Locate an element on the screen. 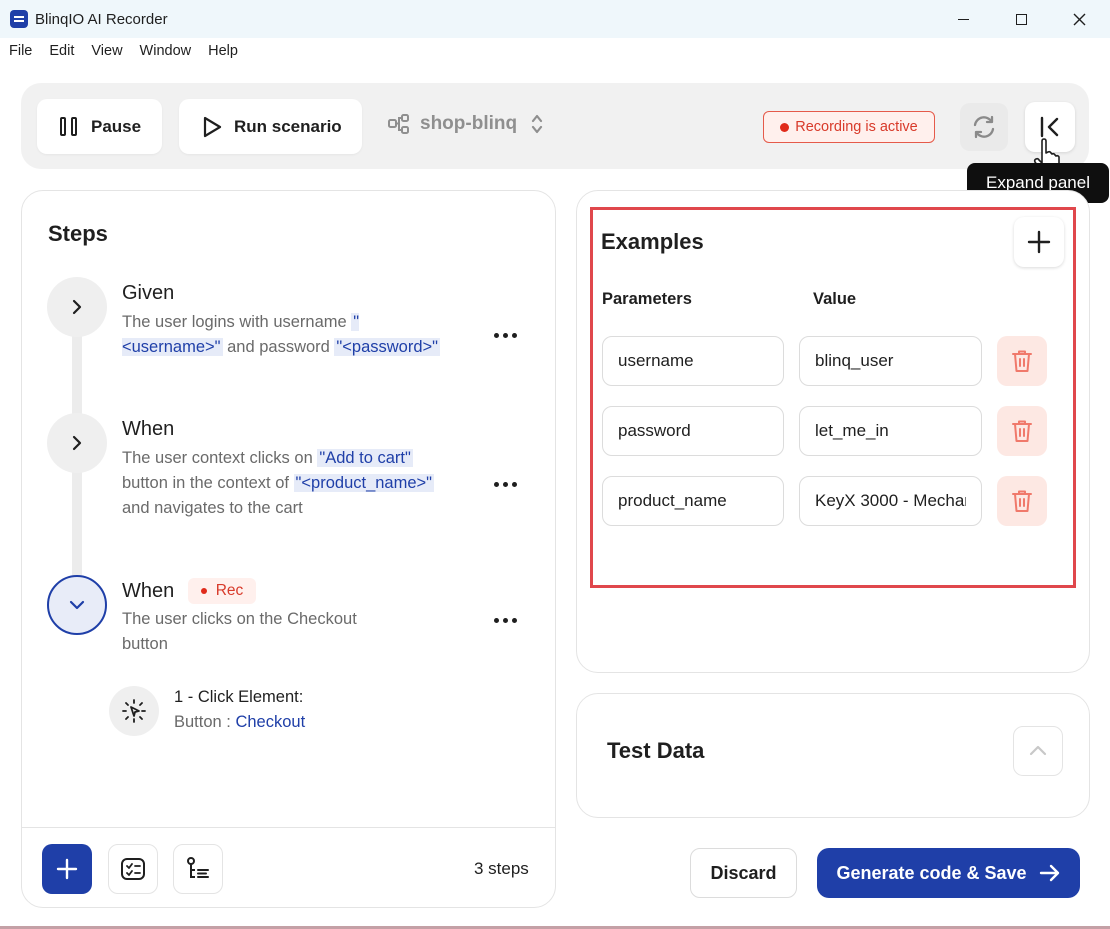  param-input-password is located at coordinates (693, 431).